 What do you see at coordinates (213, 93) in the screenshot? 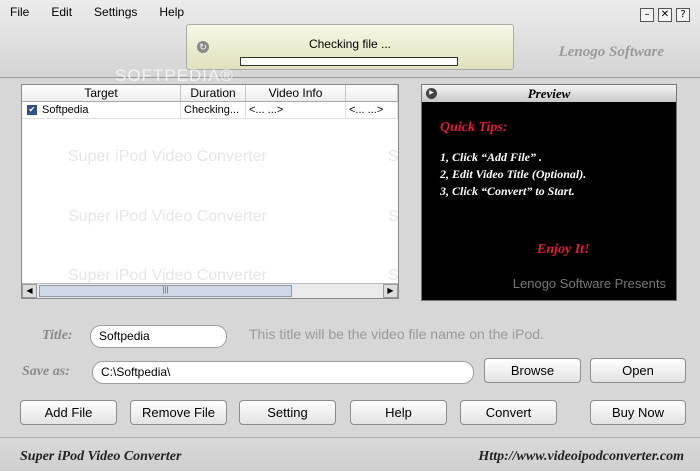
I see `column-duration: Duration` at bounding box center [213, 93].